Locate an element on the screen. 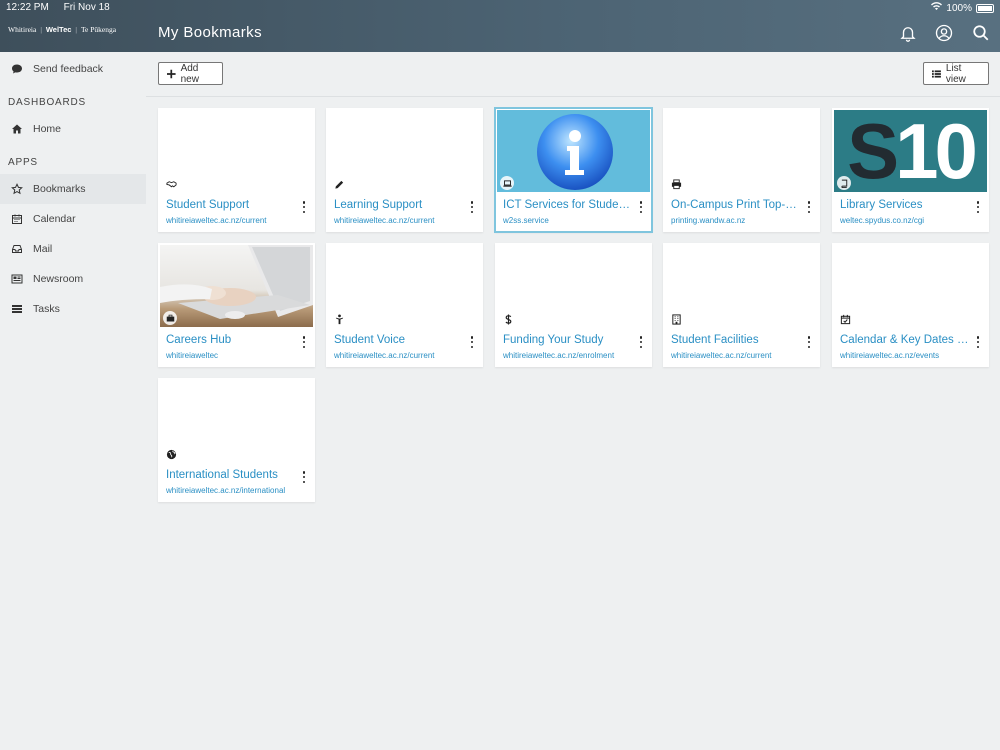 The image size is (1000, 750). sidebar-item-calendar: Calendar is located at coordinates (73, 219).